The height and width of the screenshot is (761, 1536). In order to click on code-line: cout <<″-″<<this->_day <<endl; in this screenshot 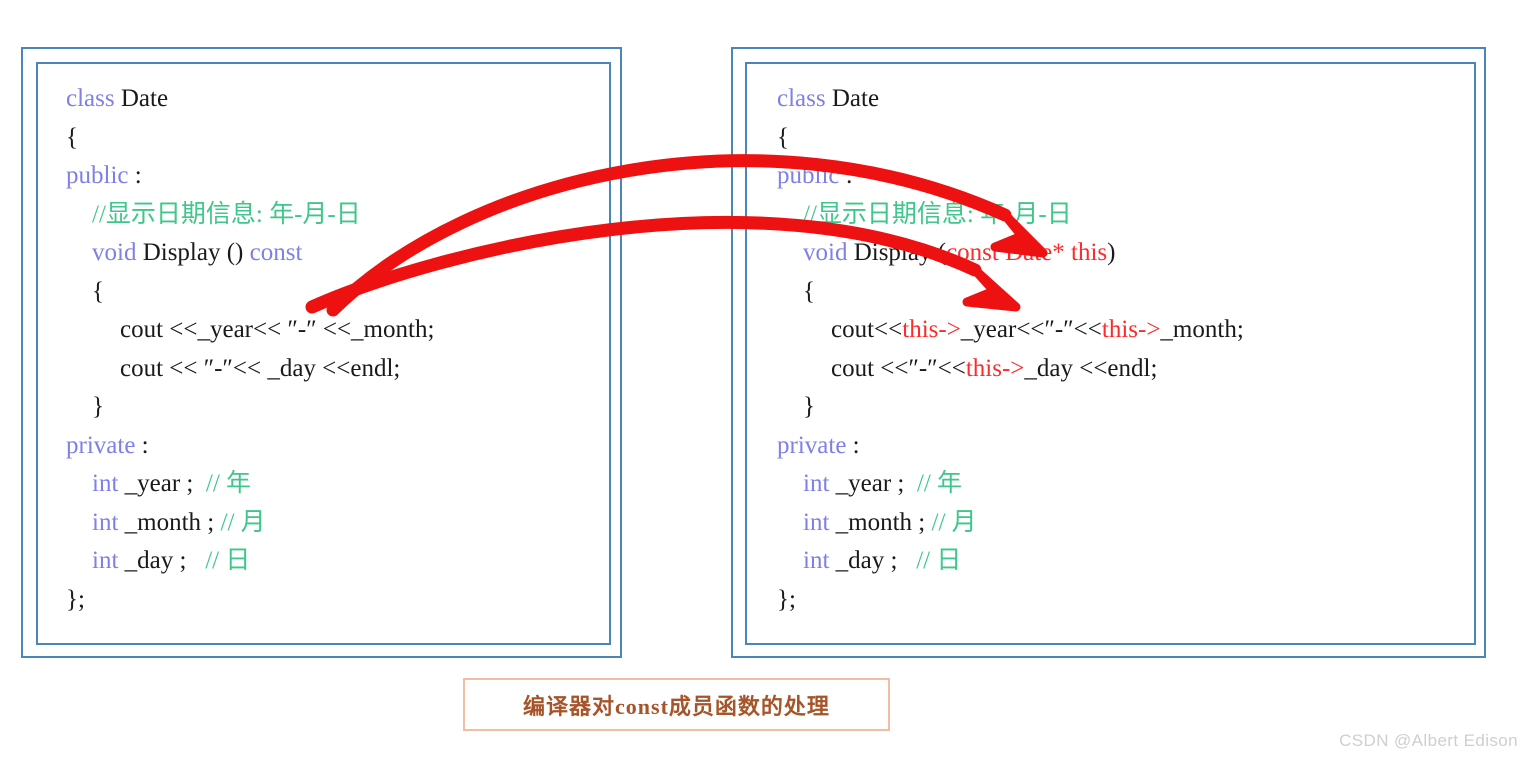, I will do `click(1010, 369)`.